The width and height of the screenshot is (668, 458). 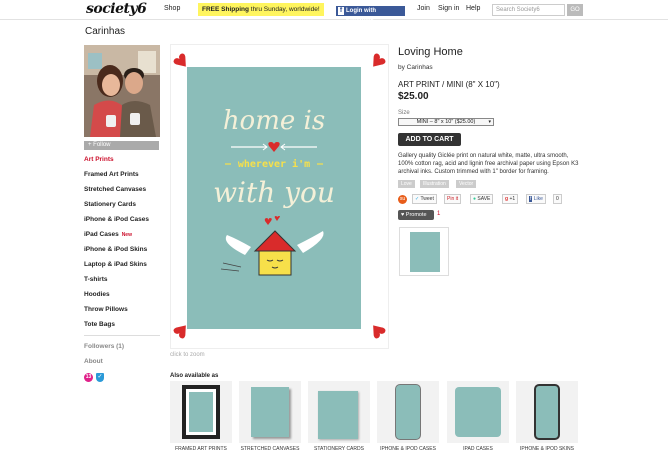 I want to click on tweet-button: ✓ Tweet, so click(x=424, y=199).